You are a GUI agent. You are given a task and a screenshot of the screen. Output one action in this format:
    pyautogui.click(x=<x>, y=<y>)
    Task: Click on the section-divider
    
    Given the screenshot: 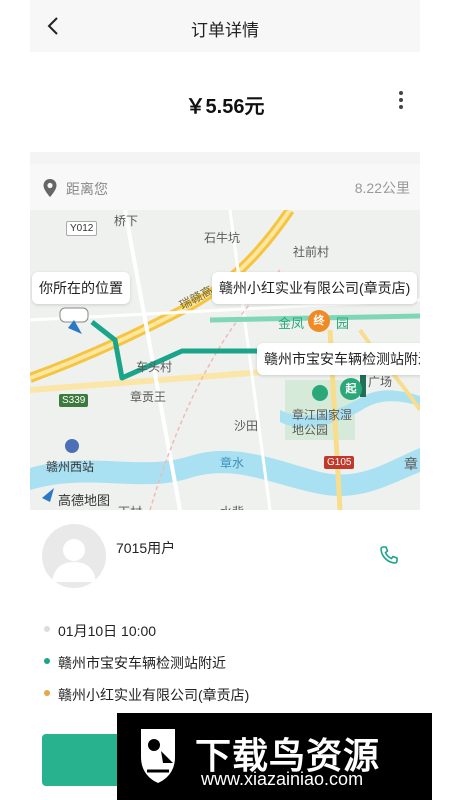 What is the action you would take?
    pyautogui.click(x=225, y=158)
    